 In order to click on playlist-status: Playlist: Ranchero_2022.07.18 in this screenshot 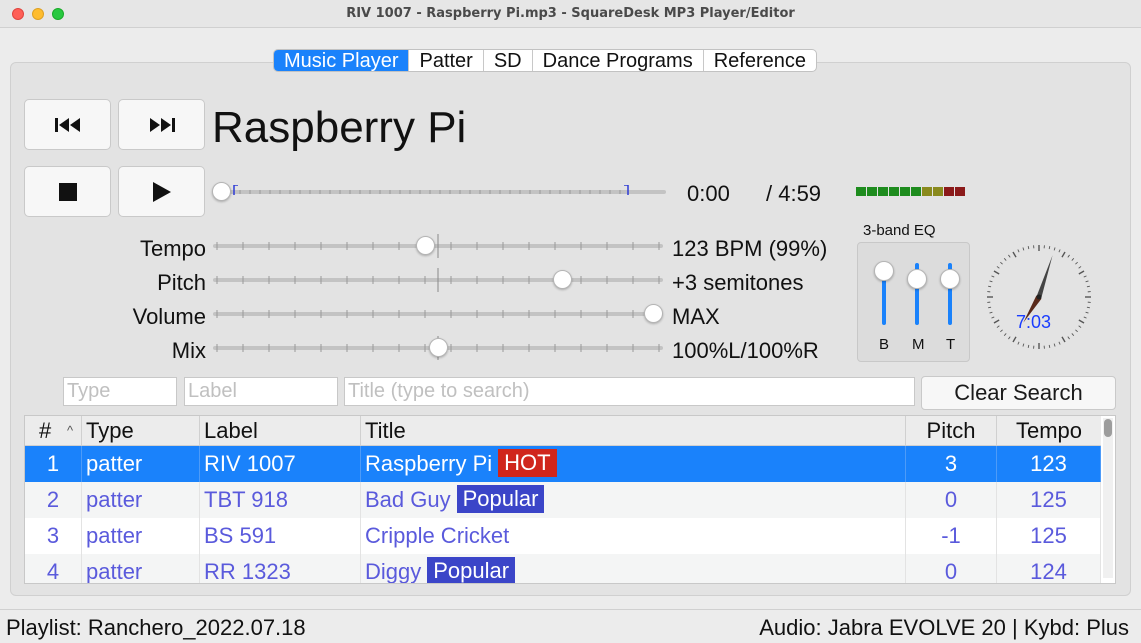, I will do `click(156, 627)`.